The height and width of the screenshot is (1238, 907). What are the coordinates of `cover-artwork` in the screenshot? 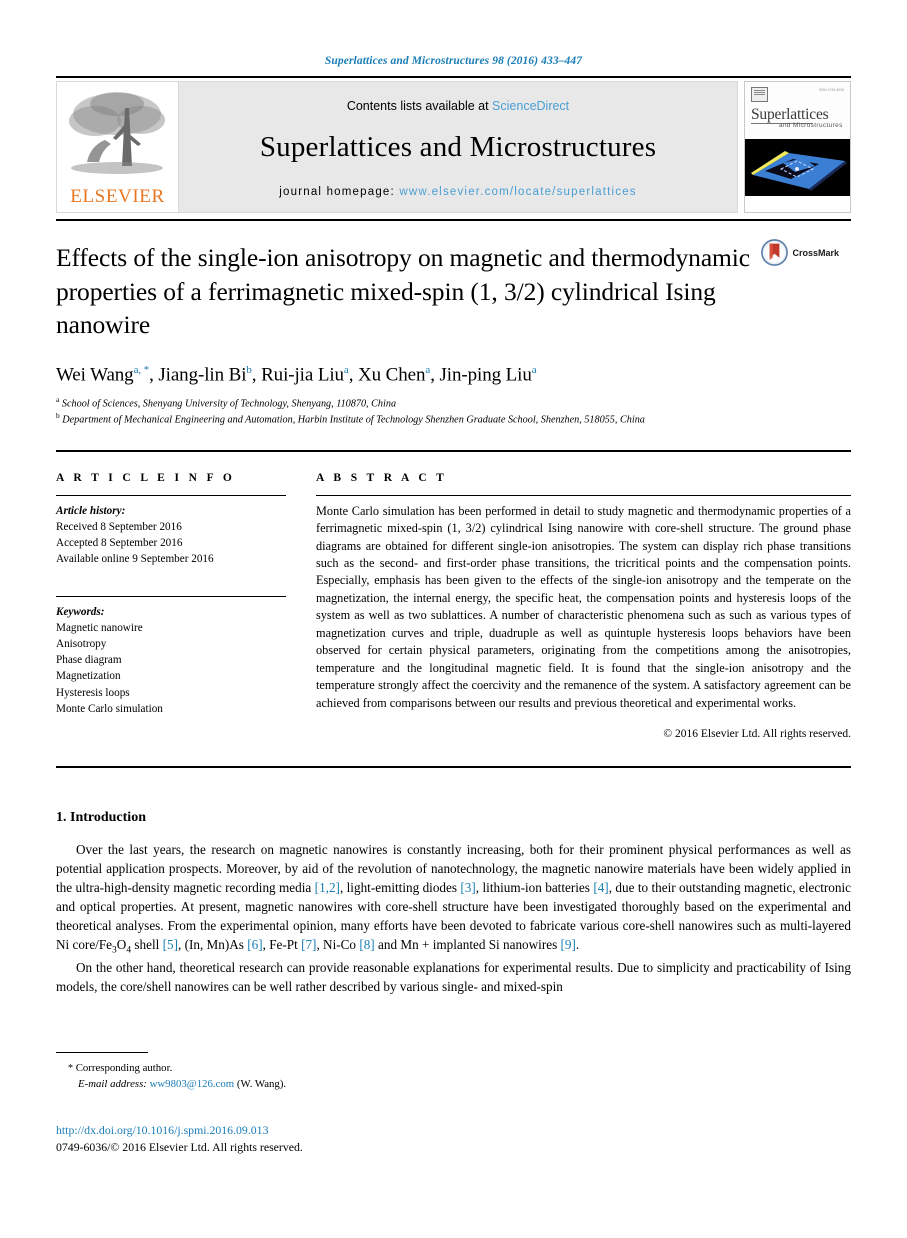 It's located at (797, 168).